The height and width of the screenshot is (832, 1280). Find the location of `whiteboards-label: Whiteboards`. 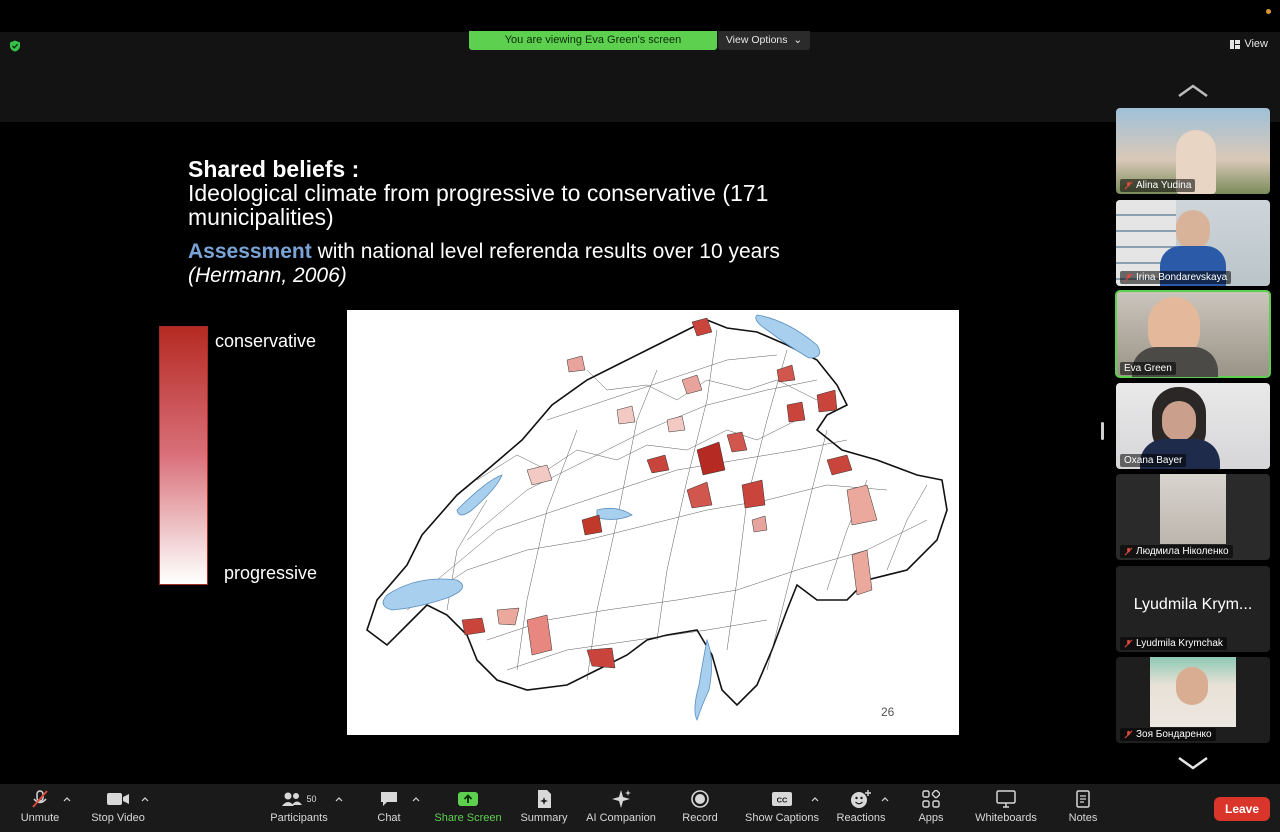

whiteboards-label: Whiteboards is located at coordinates (1006, 818).